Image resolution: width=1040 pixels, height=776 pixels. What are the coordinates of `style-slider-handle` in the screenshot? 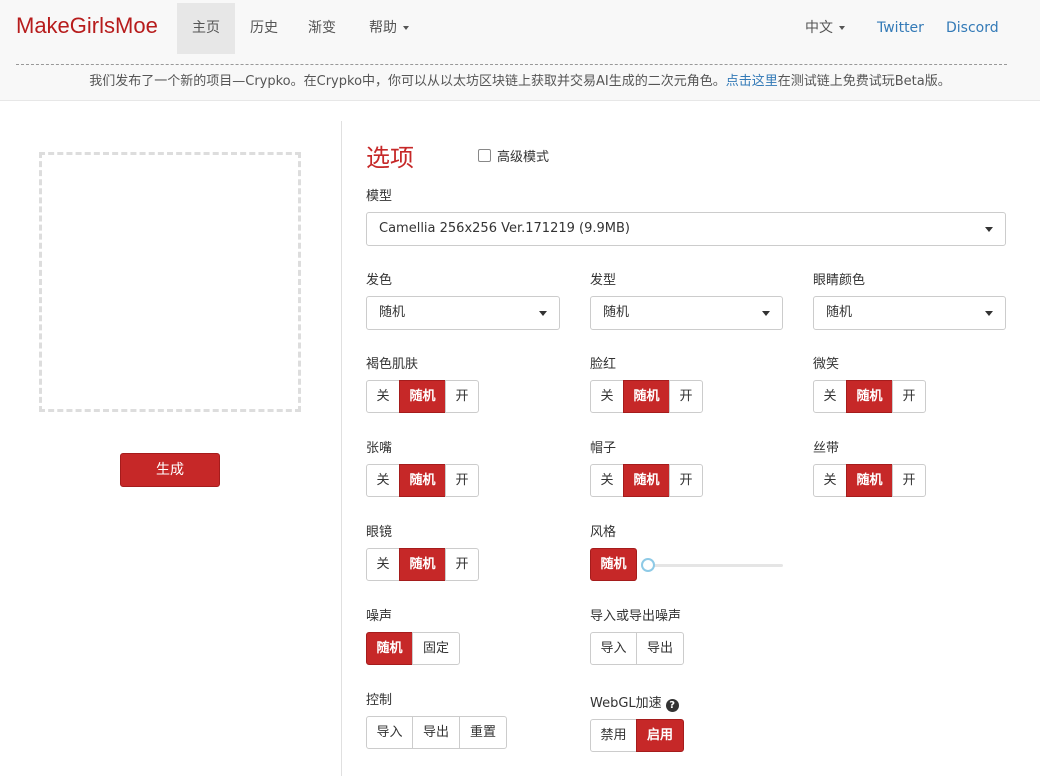 It's located at (648, 565).